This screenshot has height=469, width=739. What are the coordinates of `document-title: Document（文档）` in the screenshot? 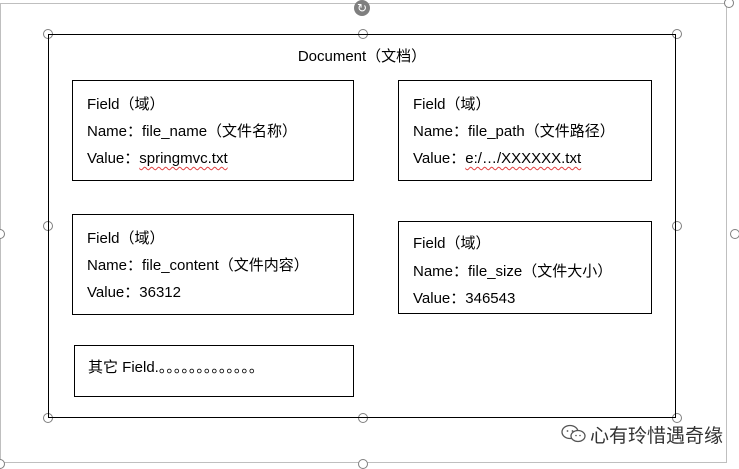 It's located at (362, 56).